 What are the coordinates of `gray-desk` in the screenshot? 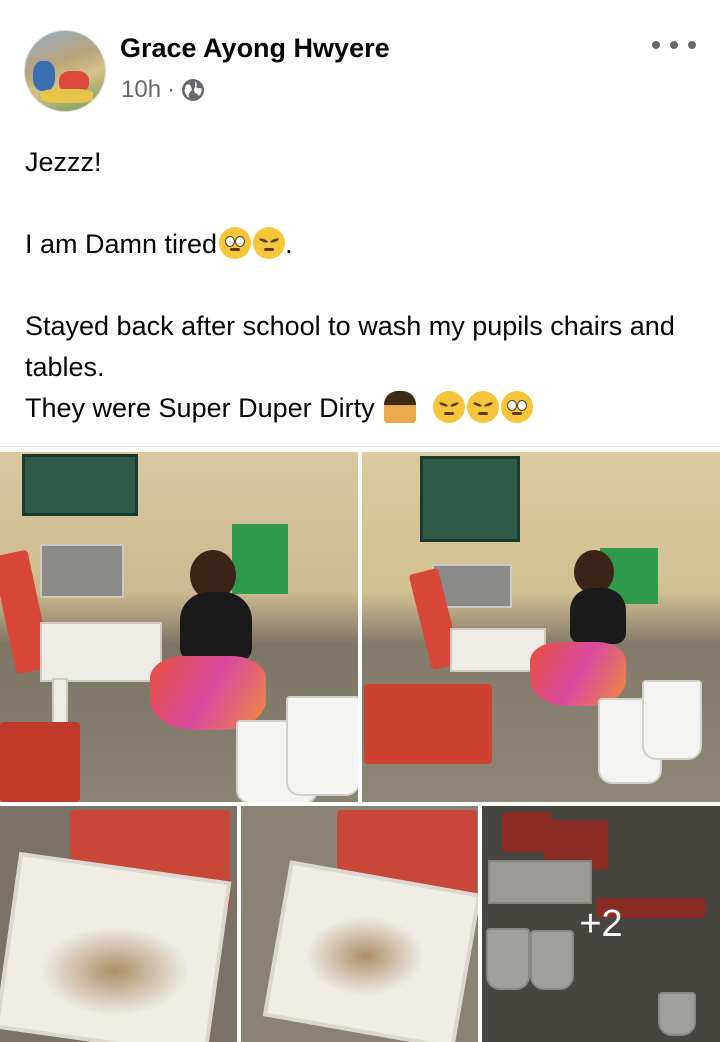 It's located at (82, 571).